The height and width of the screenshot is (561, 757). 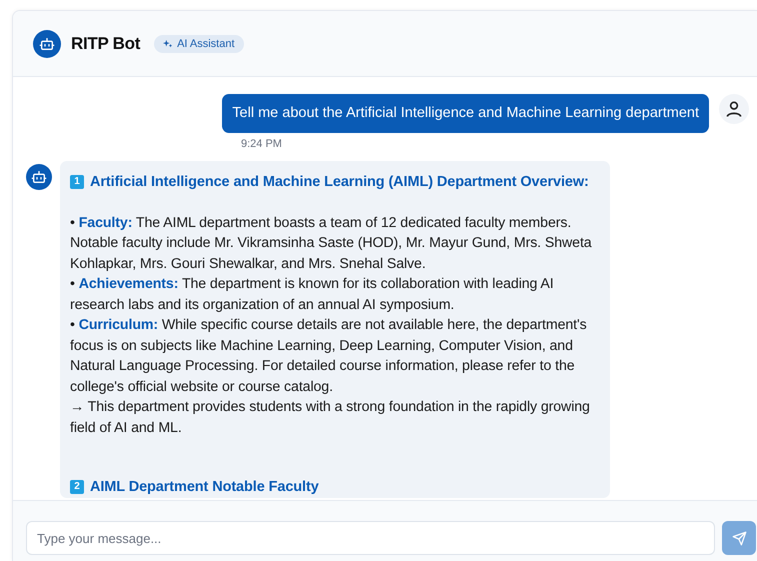 What do you see at coordinates (339, 182) in the screenshot?
I see `section-heading: Artificial Intelligence and Machine Learning (AIML) Department Overview:` at bounding box center [339, 182].